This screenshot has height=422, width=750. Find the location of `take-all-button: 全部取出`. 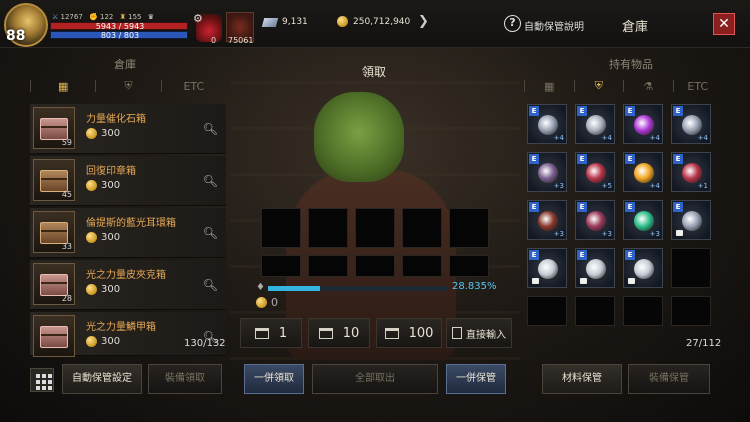

take-all-button: 全部取出 is located at coordinates (375, 379).